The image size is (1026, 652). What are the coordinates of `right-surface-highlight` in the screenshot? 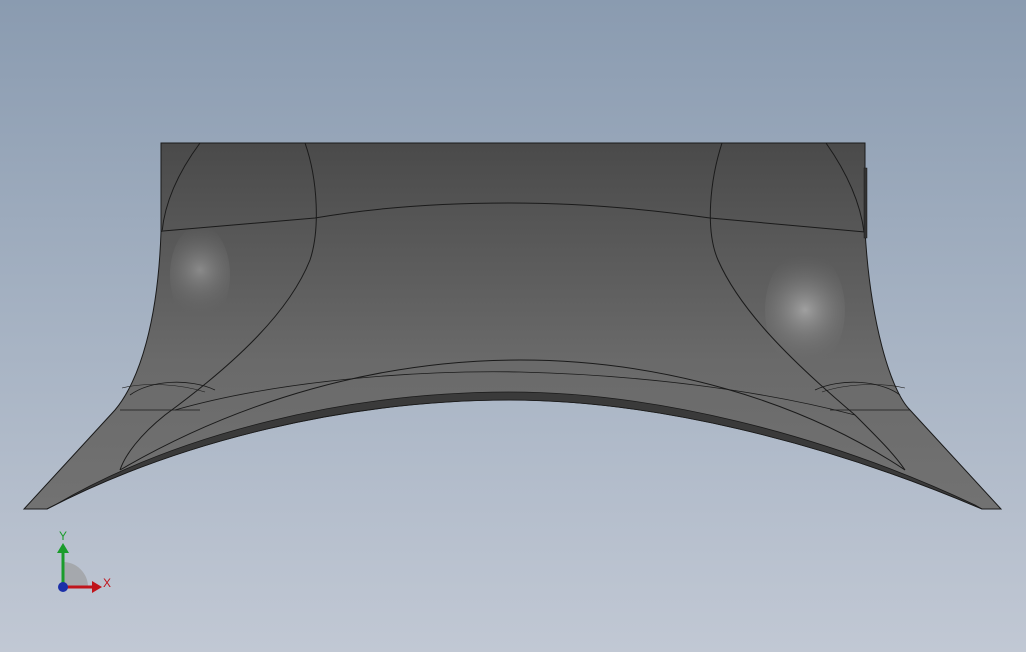 It's located at (805, 310).